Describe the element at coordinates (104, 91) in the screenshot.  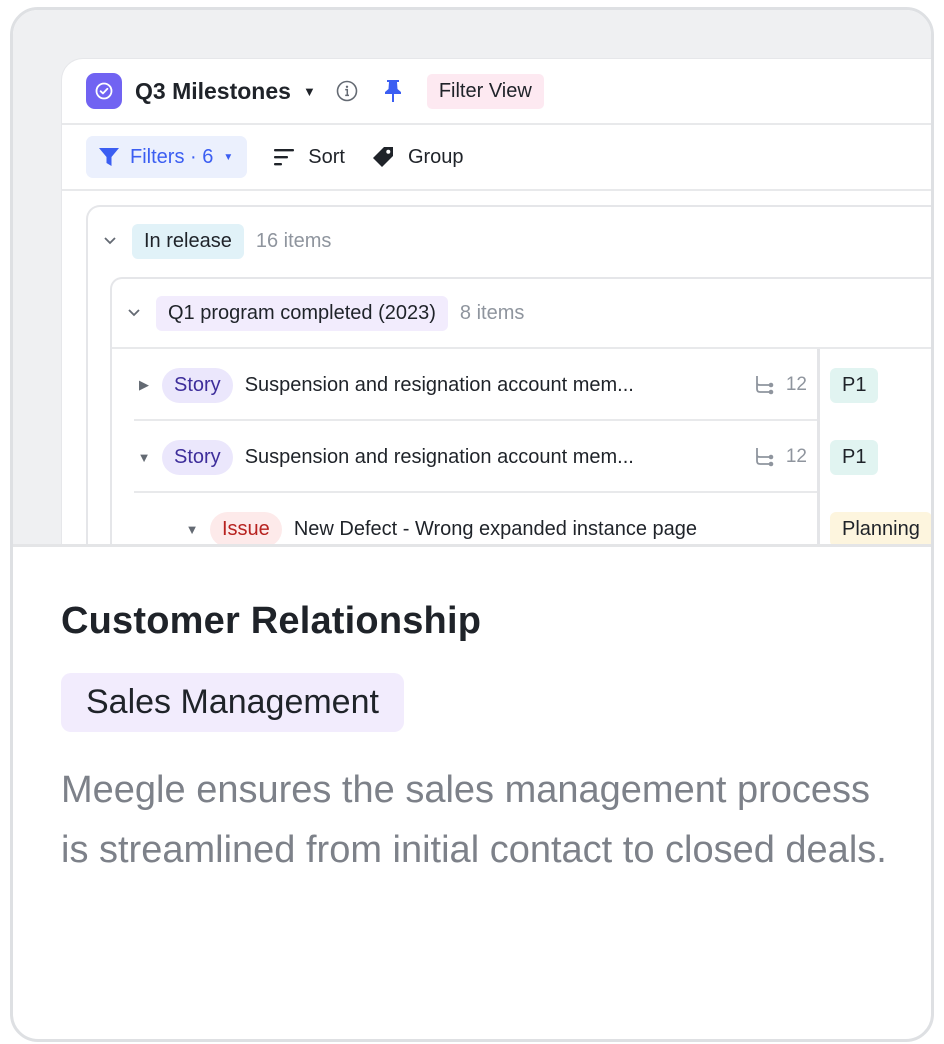
I see `milestone-app-icon` at that location.